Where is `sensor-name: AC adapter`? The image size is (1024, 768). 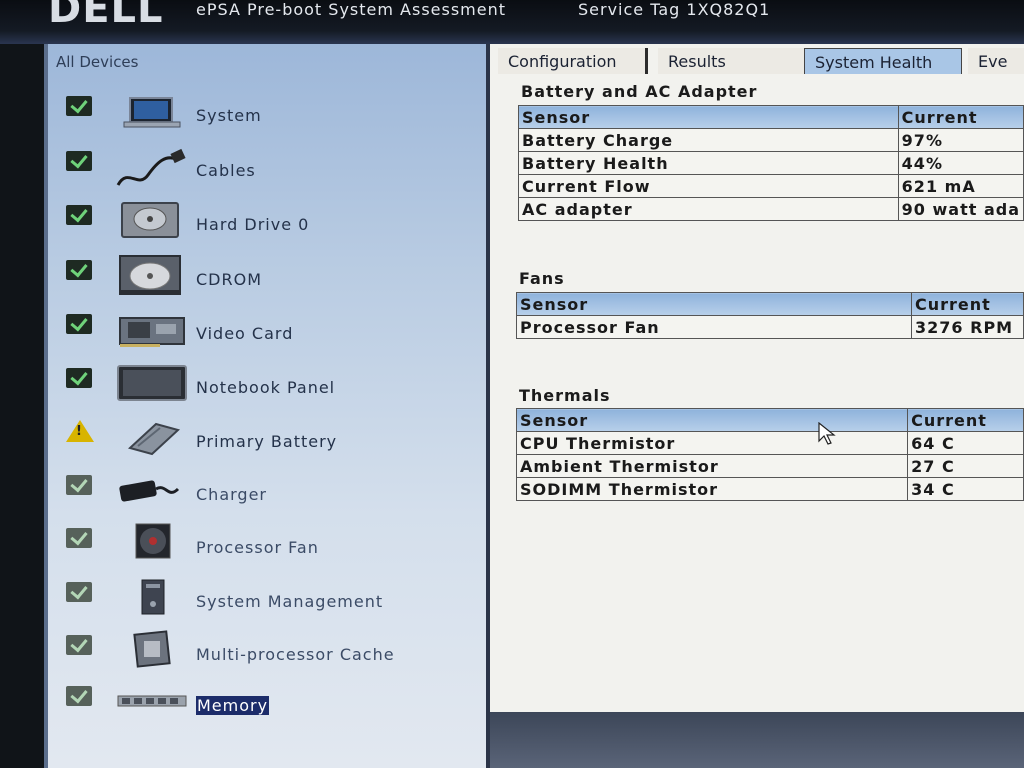
sensor-name: AC adapter is located at coordinates (708, 209).